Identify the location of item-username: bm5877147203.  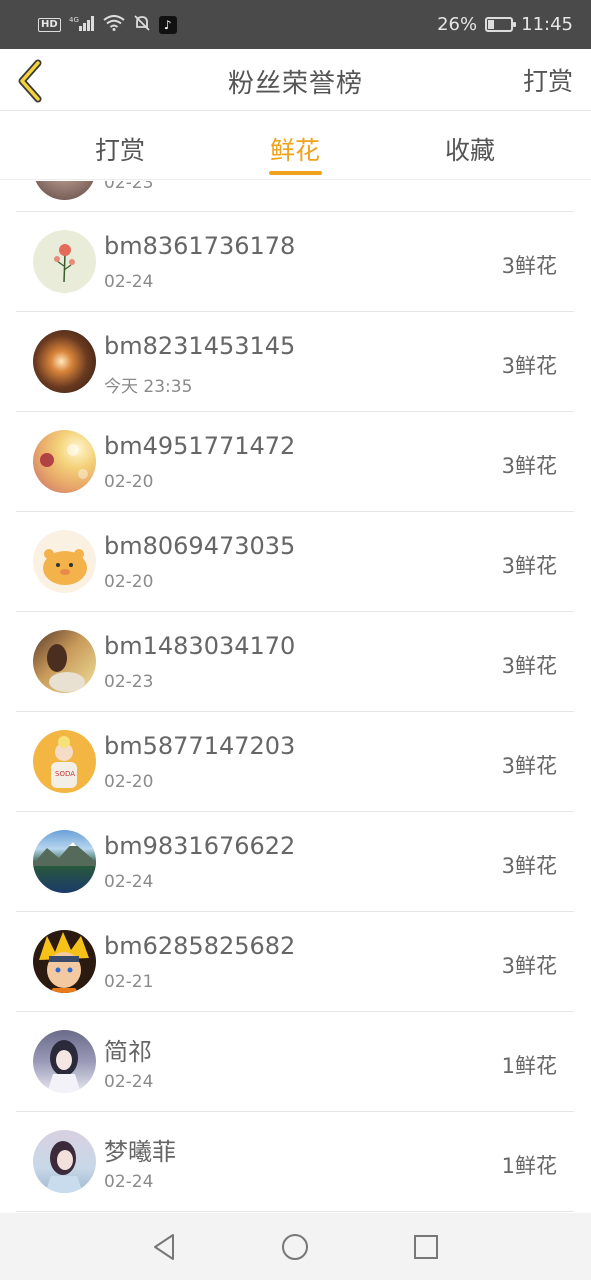
(200, 746).